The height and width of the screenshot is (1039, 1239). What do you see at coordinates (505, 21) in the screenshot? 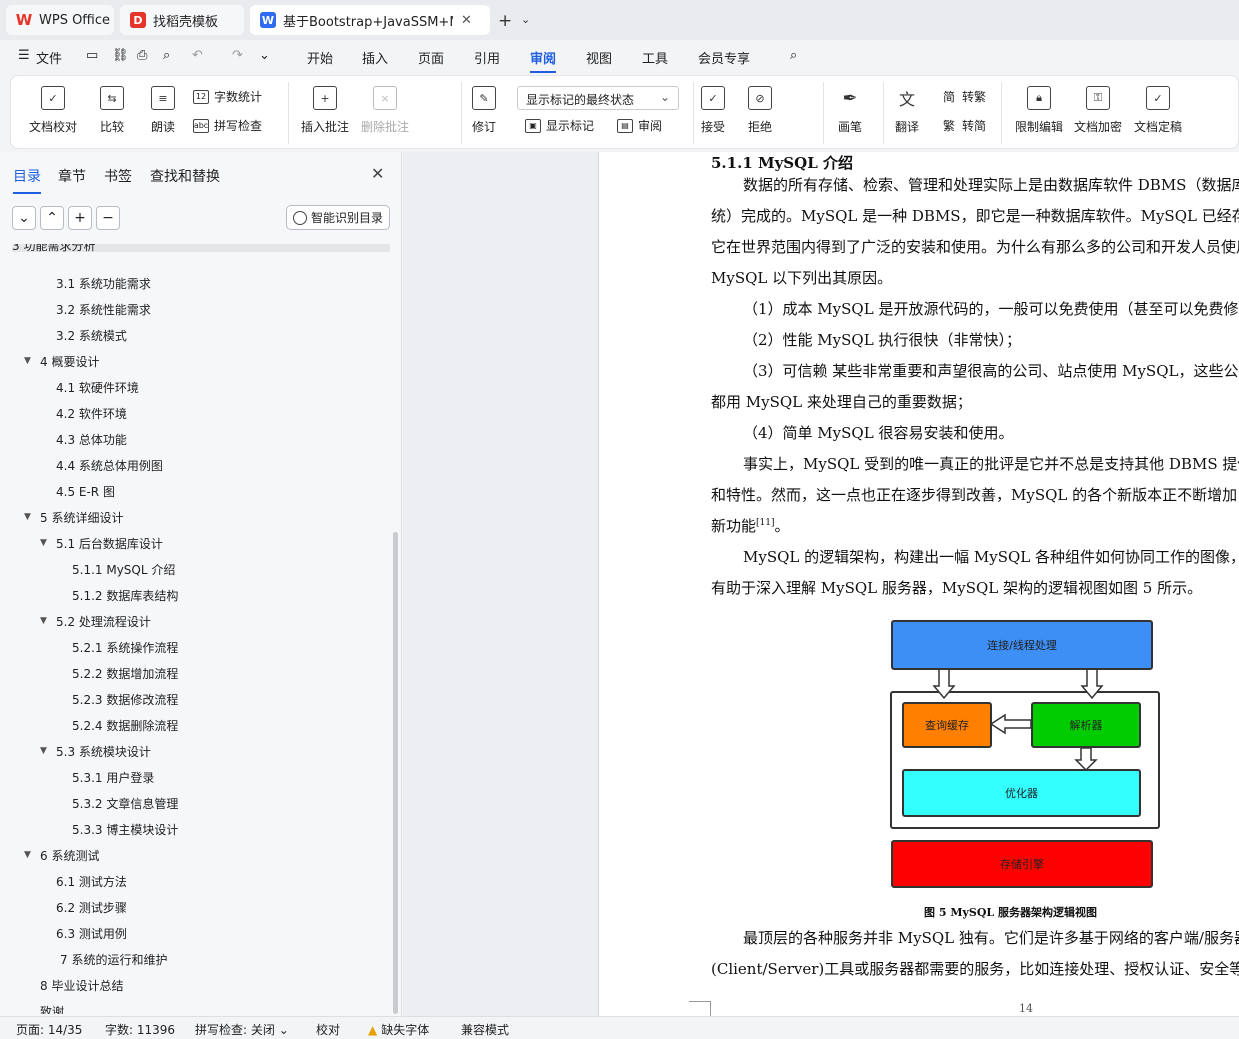
I see `new-tab-icon: +` at bounding box center [505, 21].